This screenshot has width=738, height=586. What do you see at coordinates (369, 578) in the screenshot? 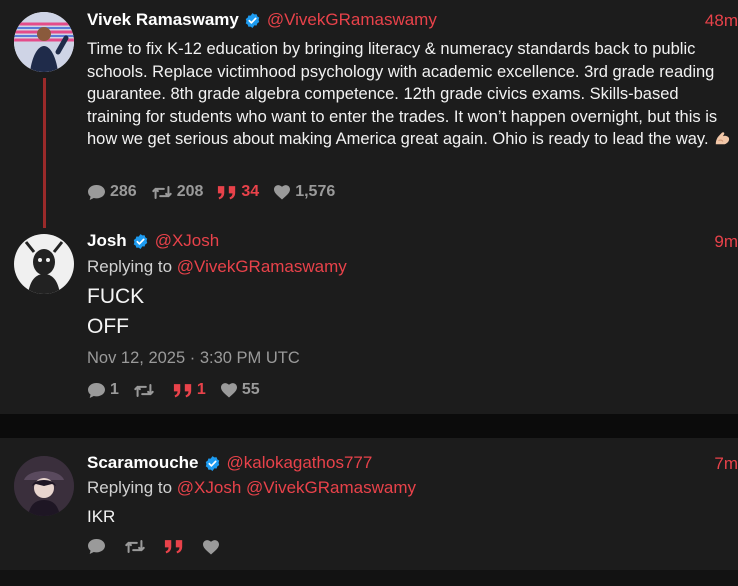
I see `footer-strip` at bounding box center [369, 578].